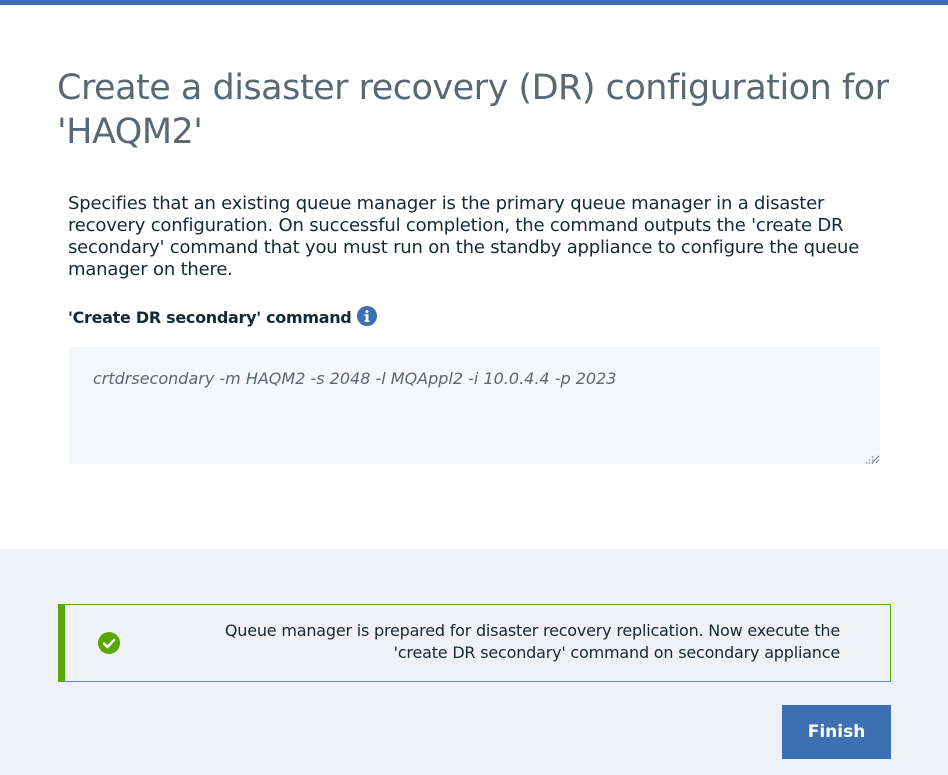  Describe the element at coordinates (109, 643) in the screenshot. I see `checkmark-circle-icon` at that location.